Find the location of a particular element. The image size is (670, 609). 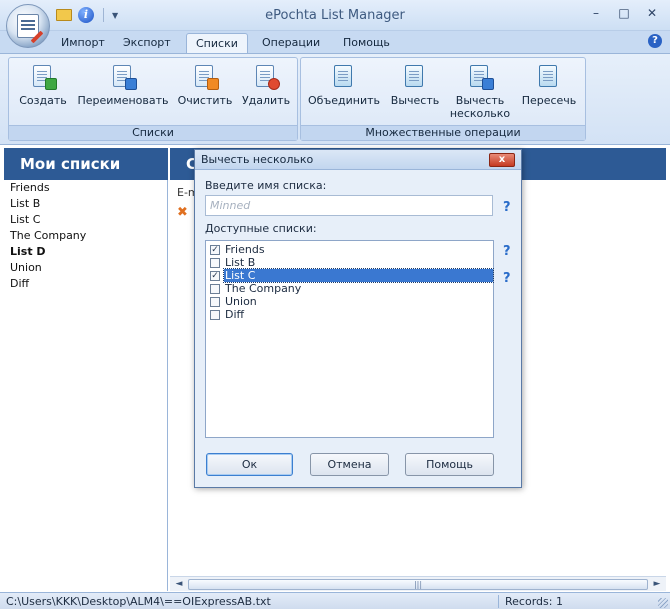

dialog-list-item-friends: ✓ Friends is located at coordinates (349, 249).